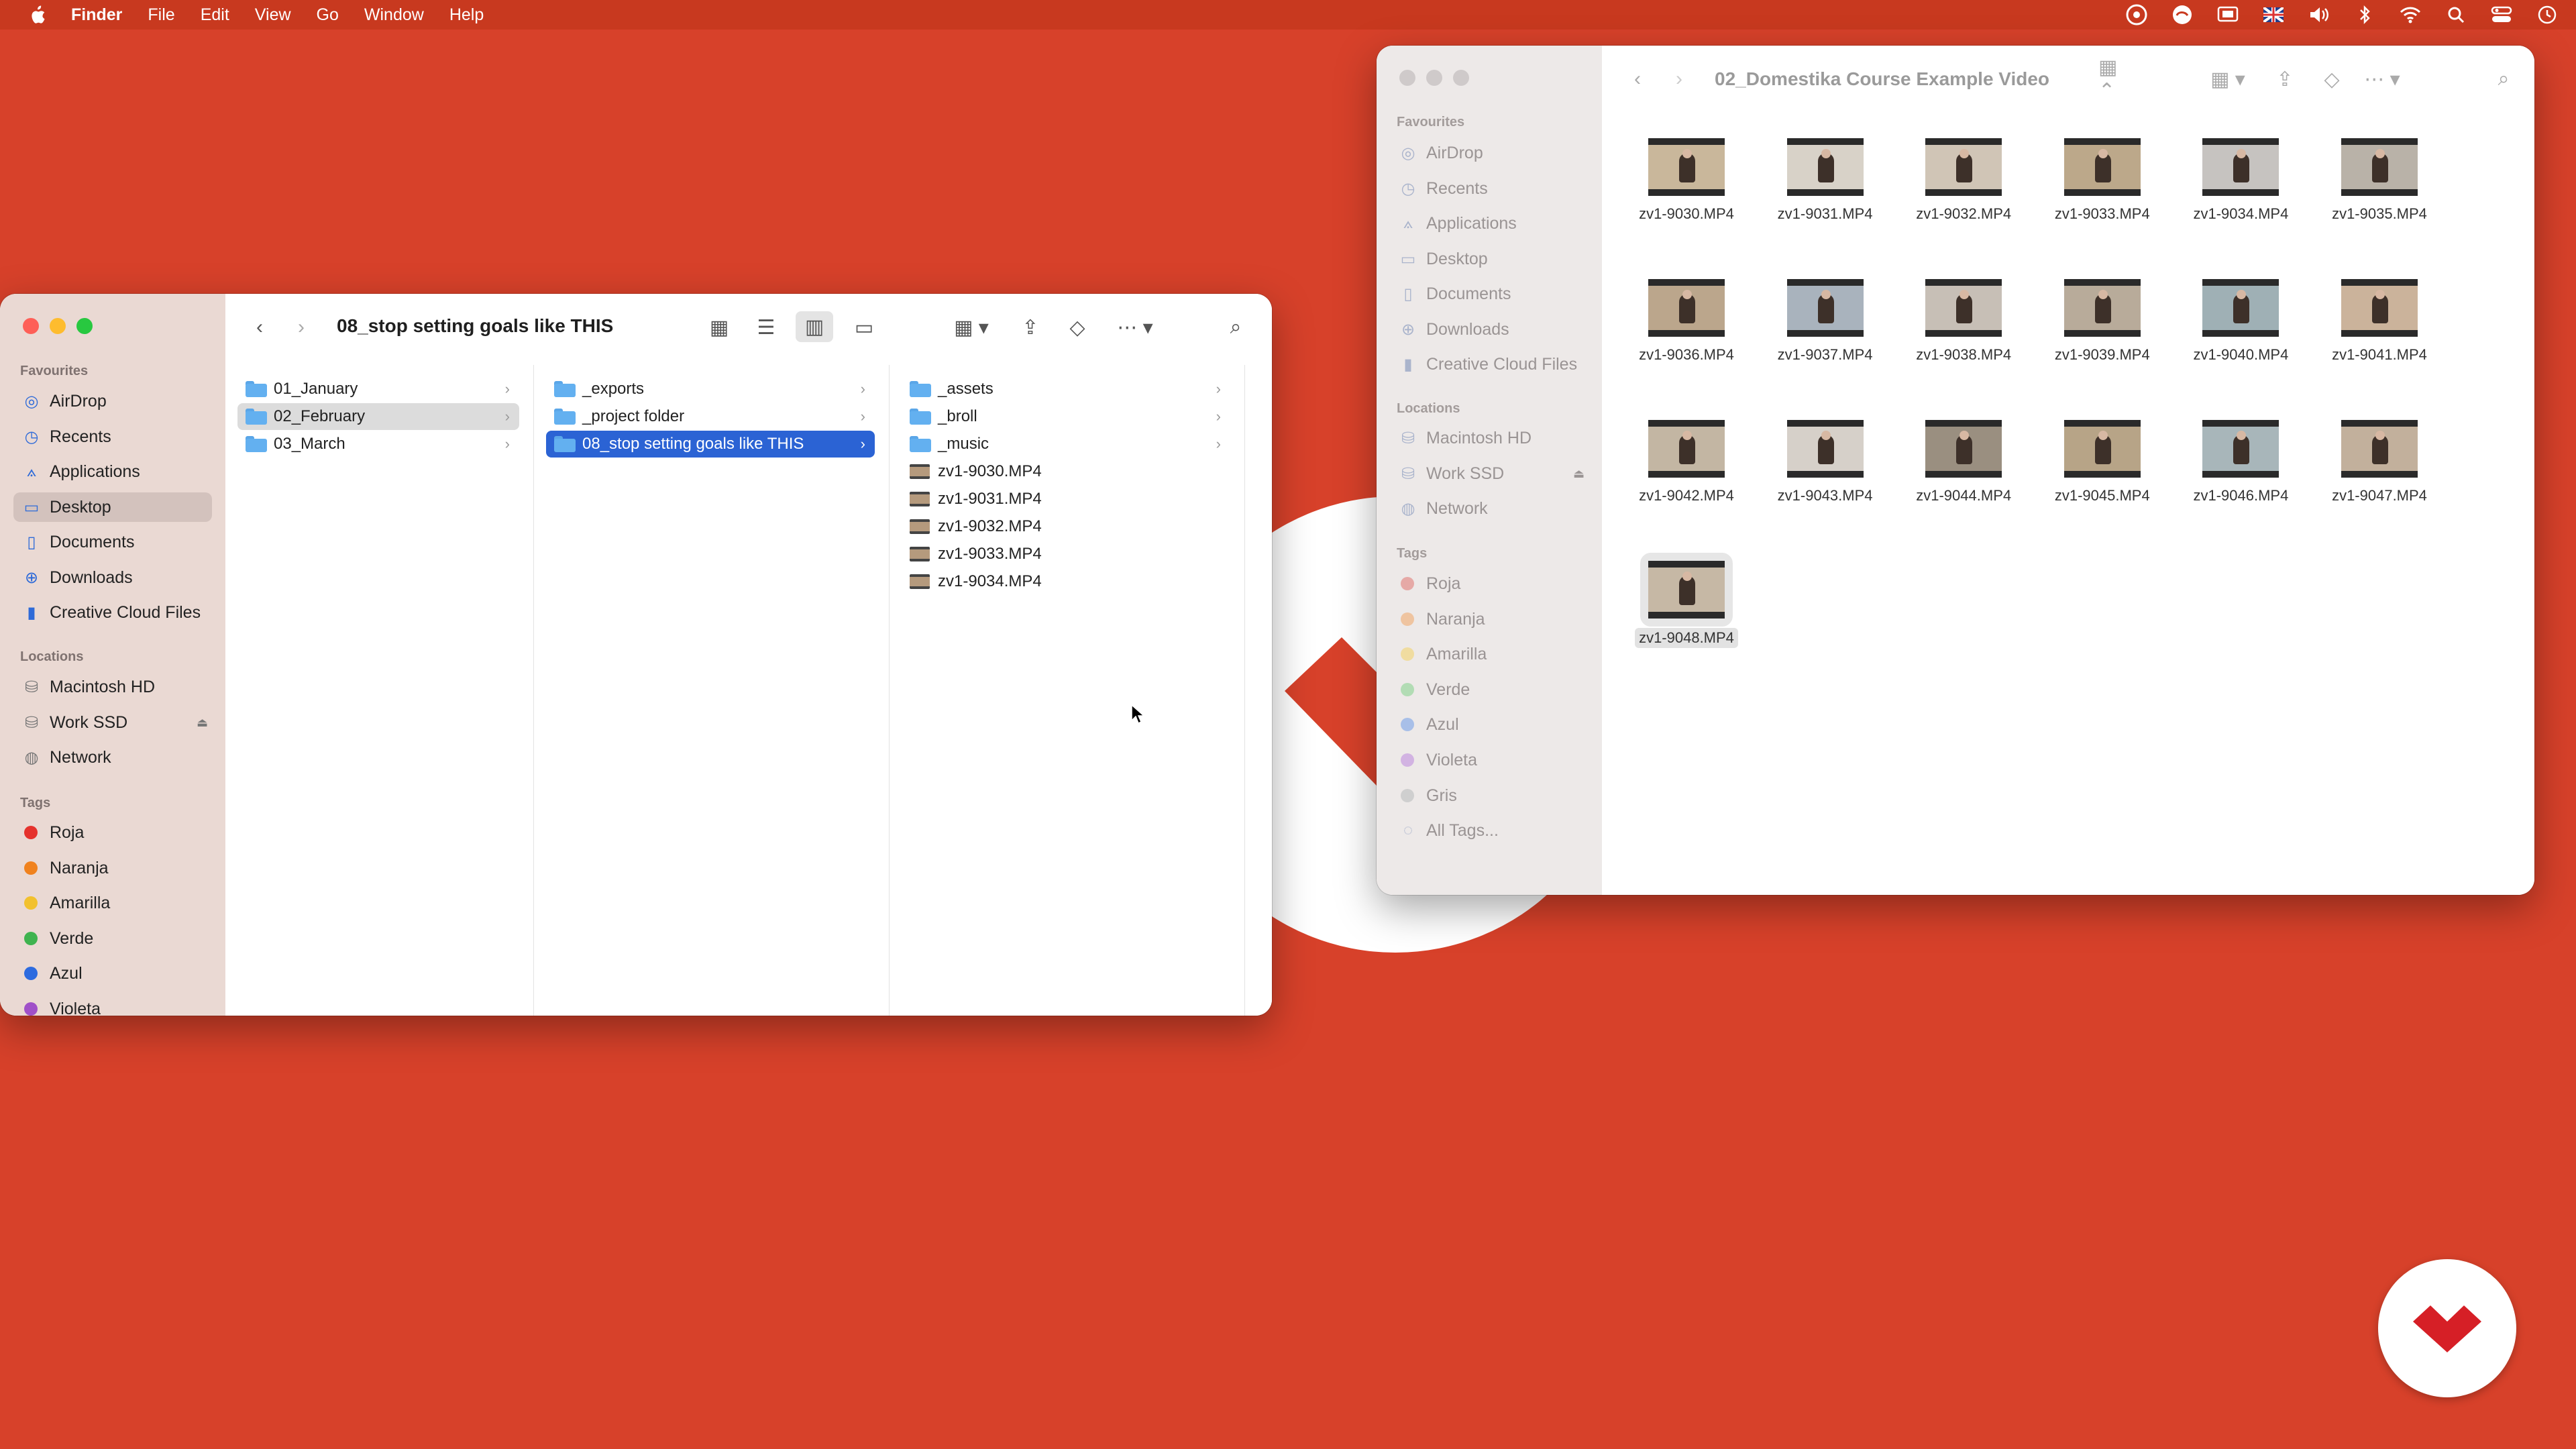 This screenshot has height=1449, width=2576. What do you see at coordinates (2379, 321) in the screenshot?
I see `video-thumbnail: zv1-9041.MP4` at bounding box center [2379, 321].